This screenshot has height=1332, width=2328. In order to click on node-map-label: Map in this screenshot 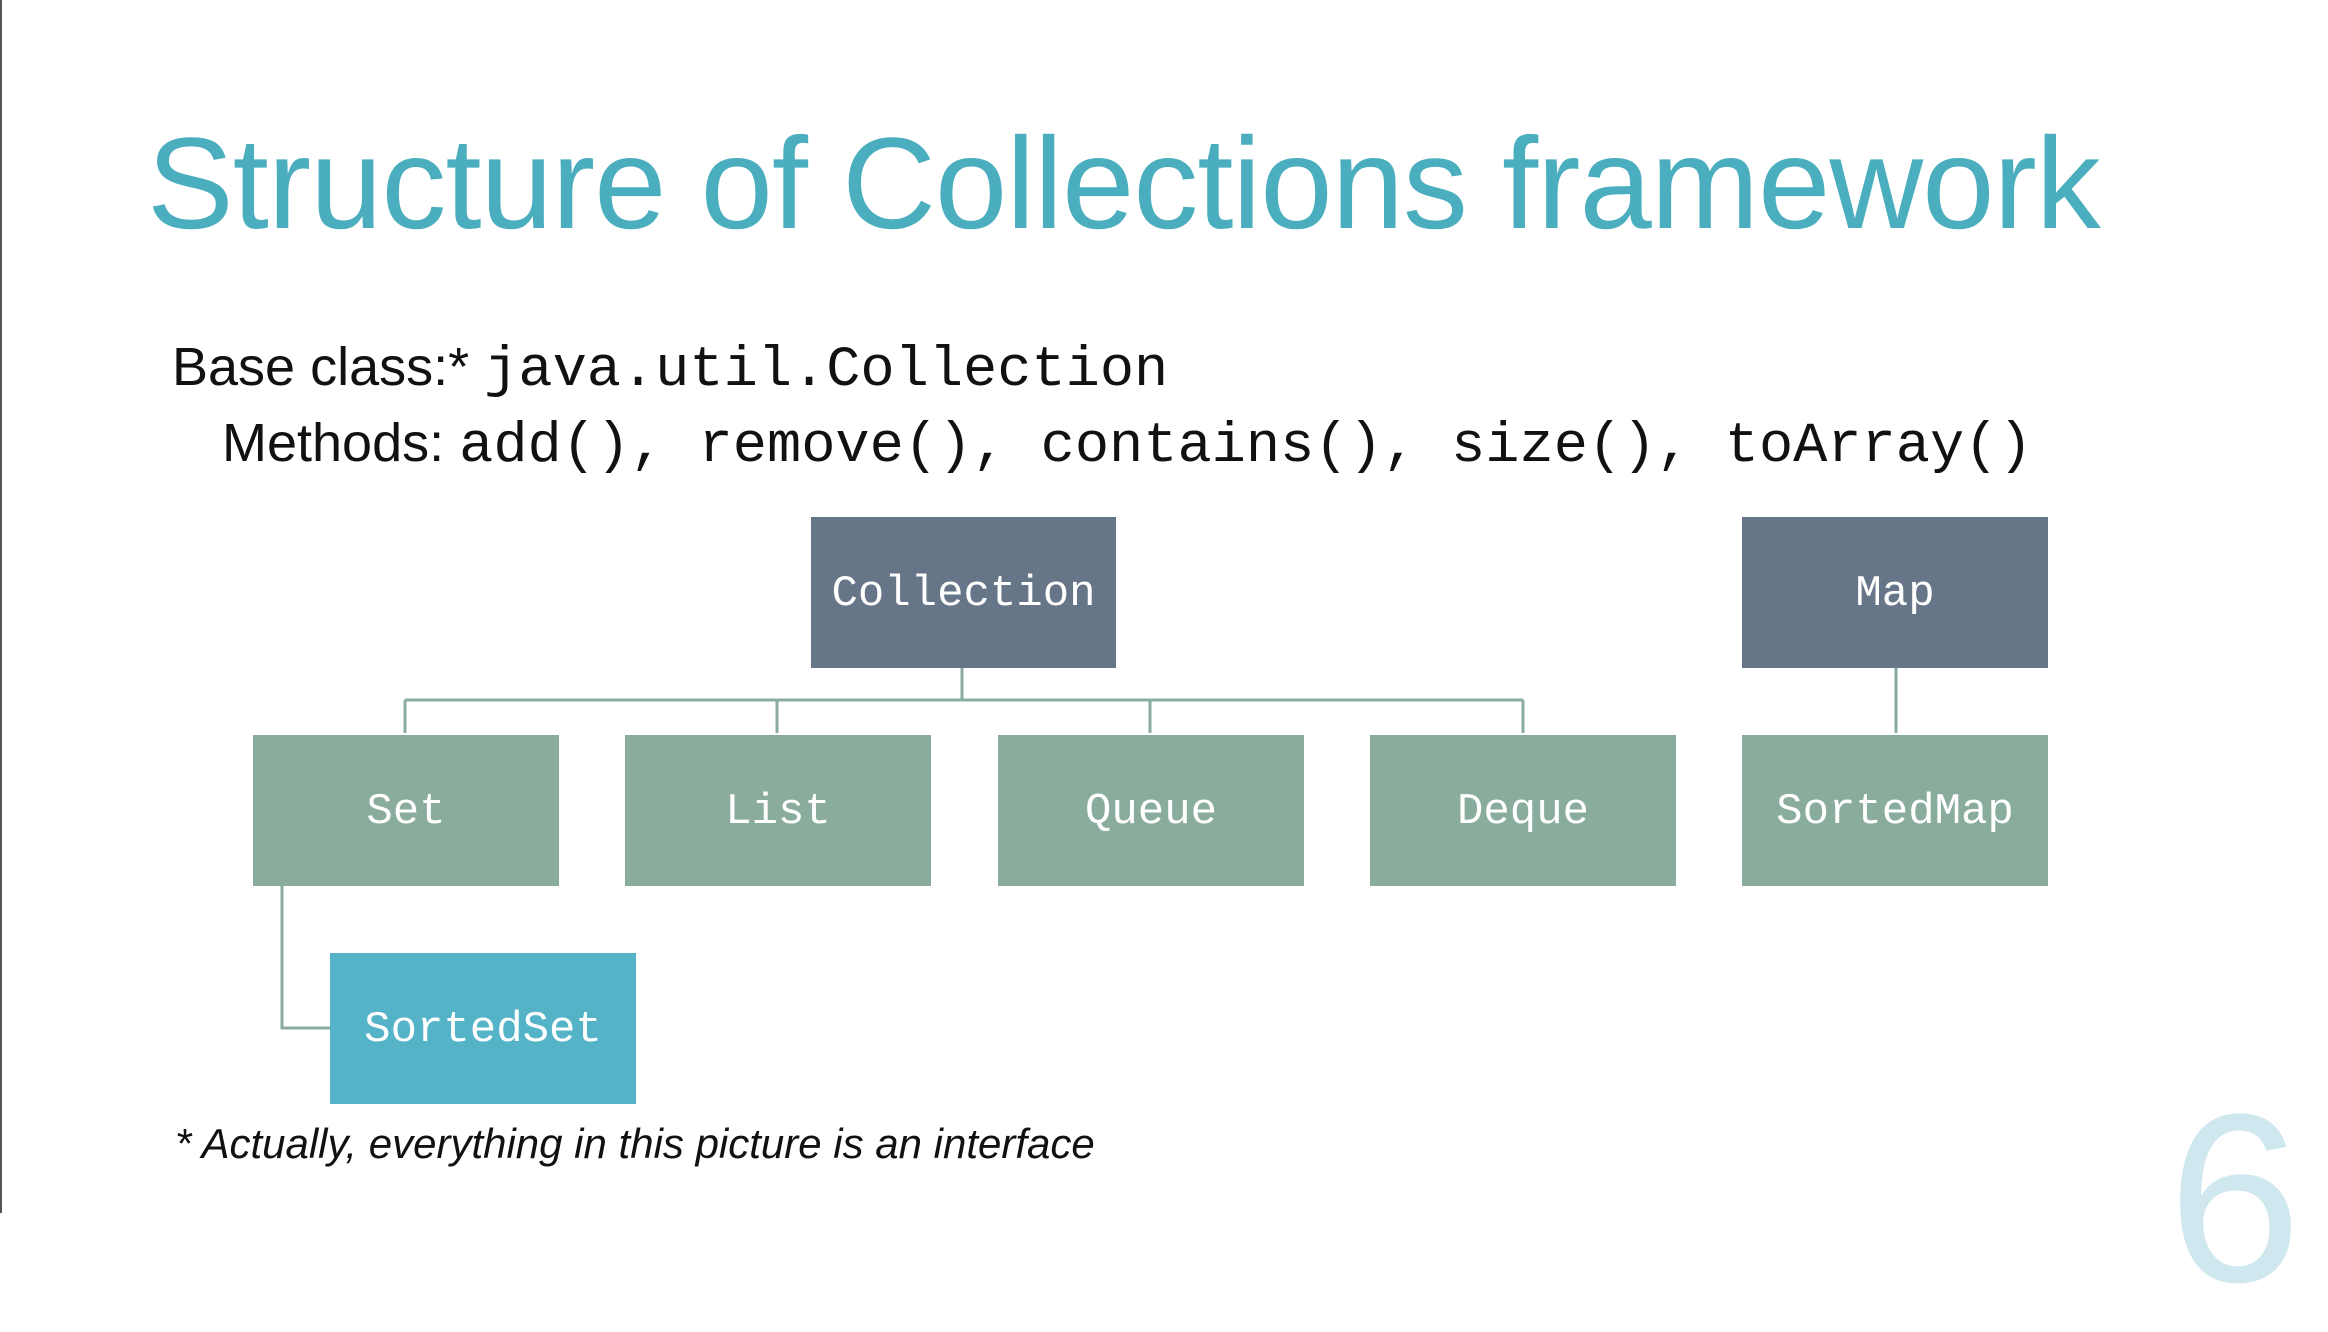, I will do `click(1894, 594)`.